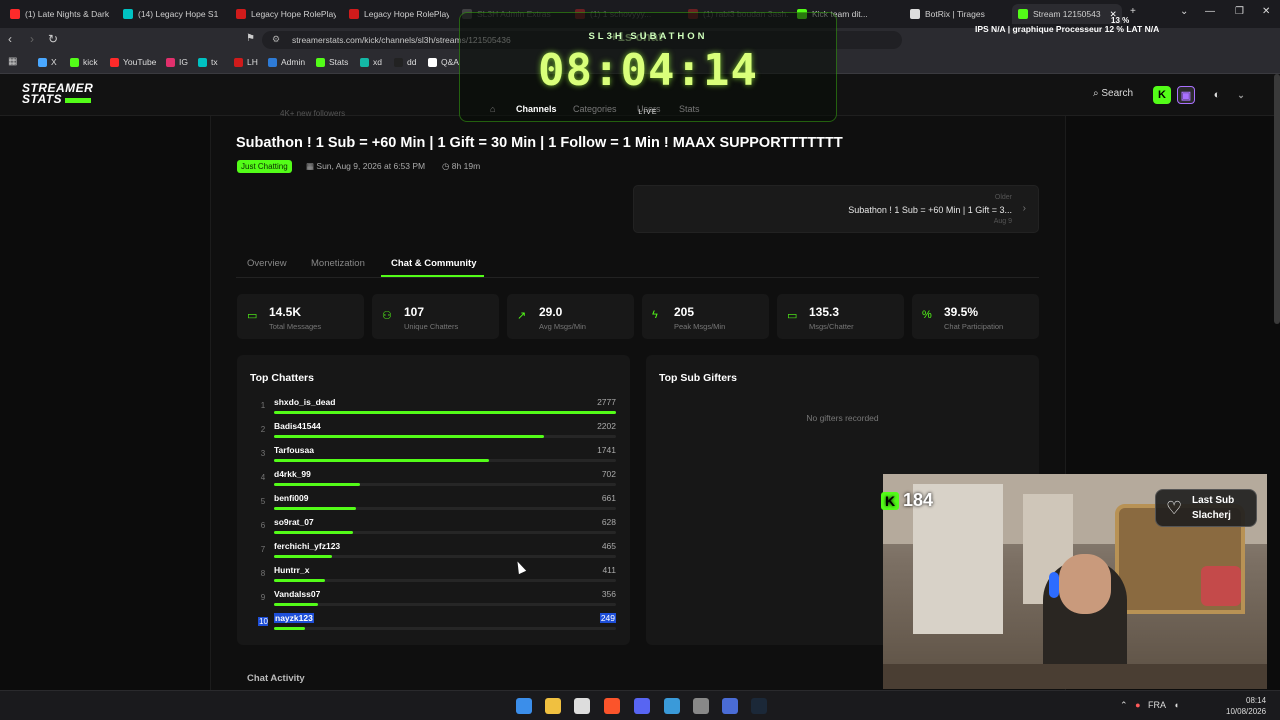 The width and height of the screenshot is (1280, 720). Describe the element at coordinates (655, 315) in the screenshot. I see `bolt-icon: ϟ` at that location.